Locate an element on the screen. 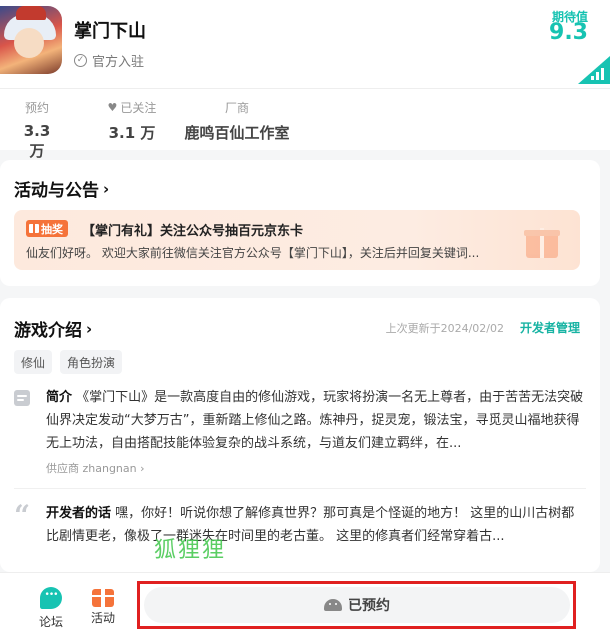 This screenshot has height=636, width=610. app-name: 掌门下山 is located at coordinates (110, 31).